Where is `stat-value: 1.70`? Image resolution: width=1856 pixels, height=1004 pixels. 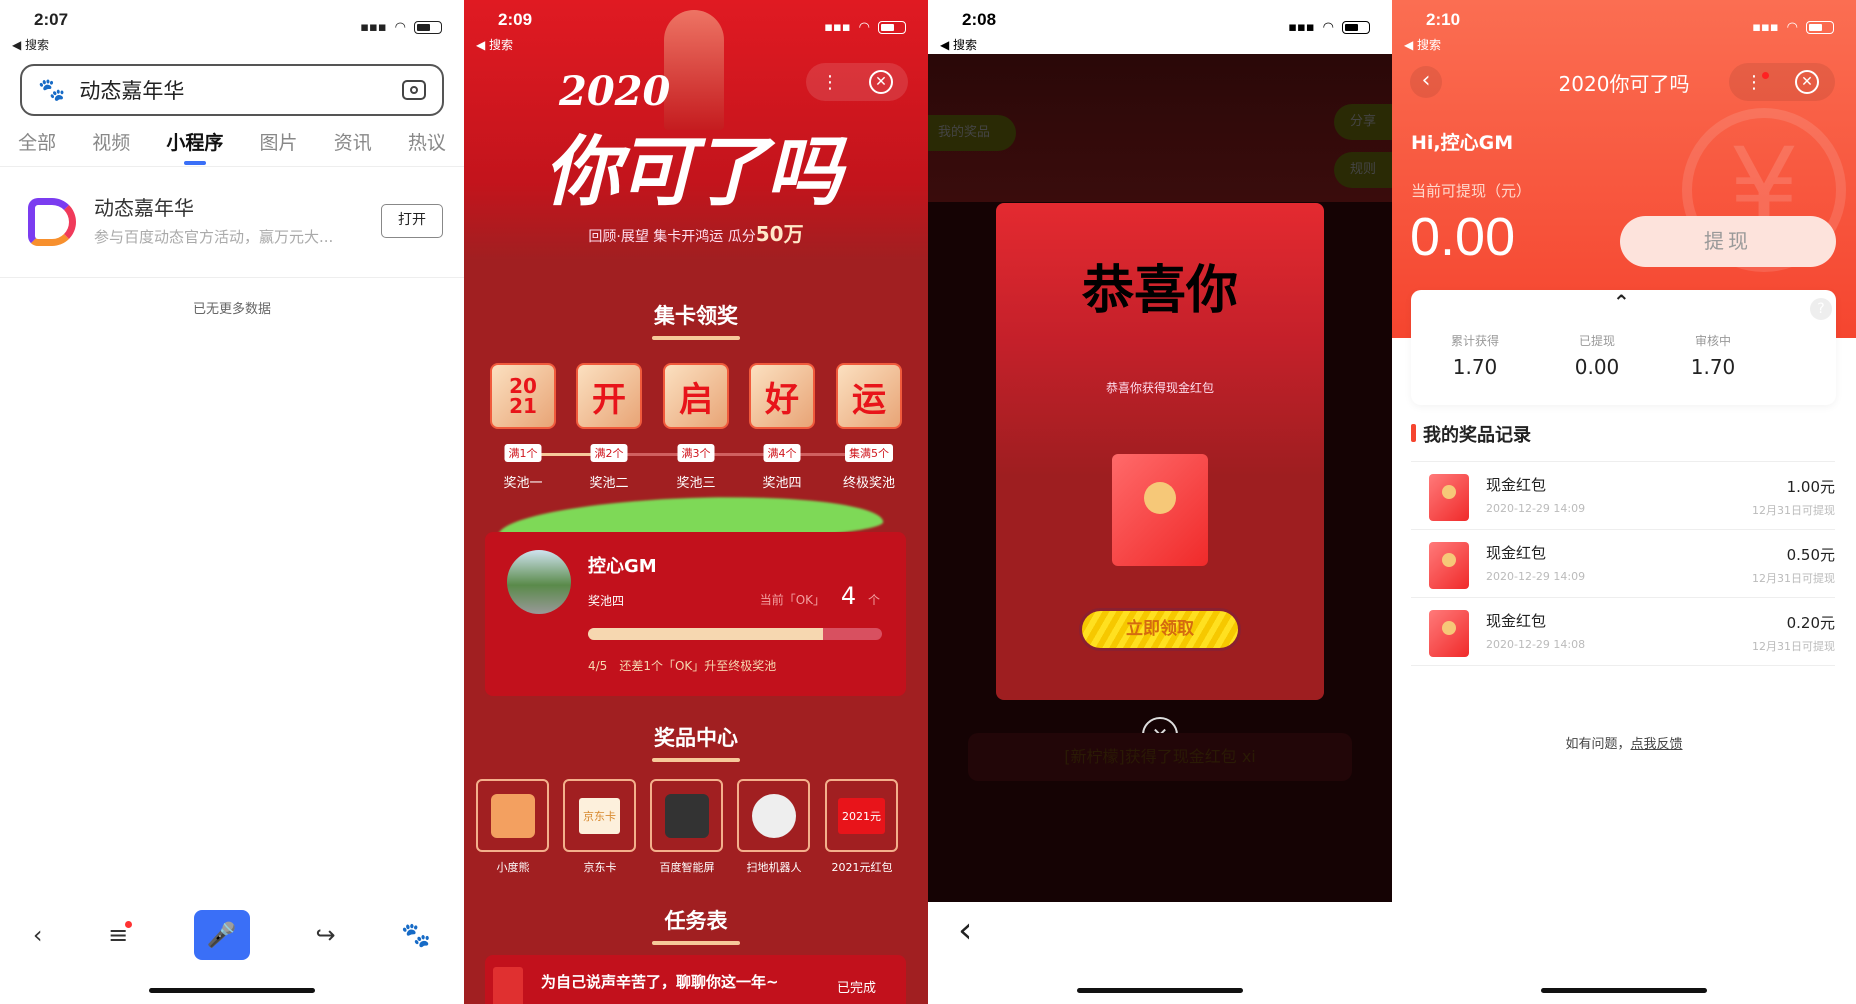
stat-value: 1.70 is located at coordinates (1475, 367).